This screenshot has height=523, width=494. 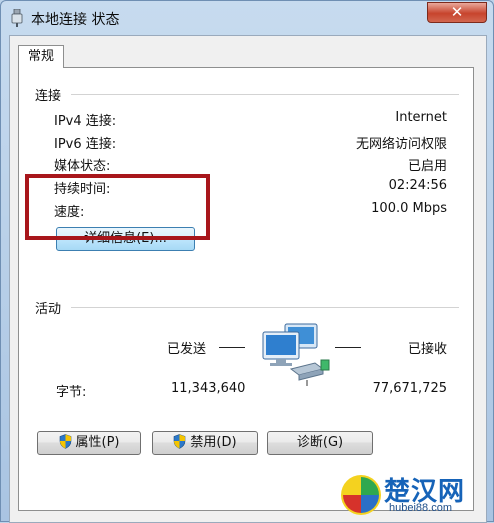 What do you see at coordinates (85, 144) in the screenshot?
I see `ipv6-label: IPv6 连接:` at bounding box center [85, 144].